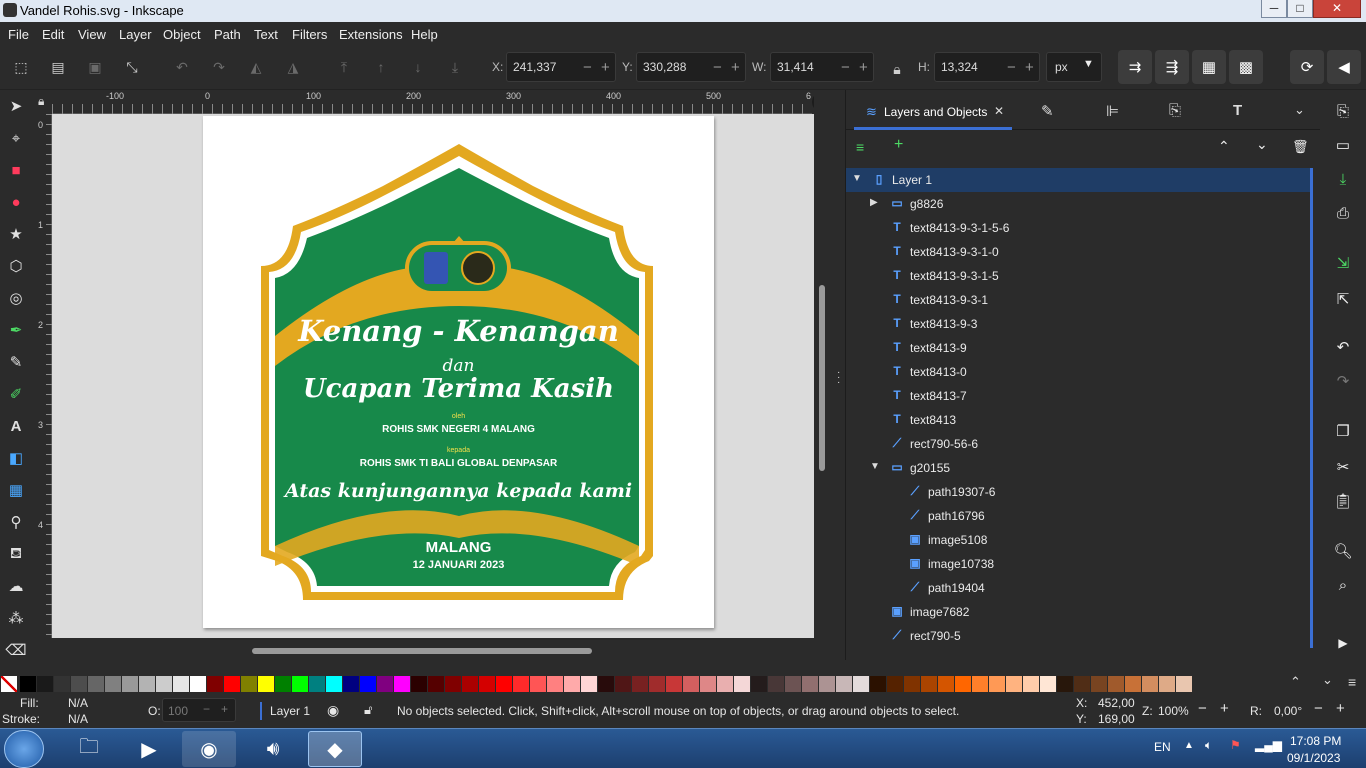  Describe the element at coordinates (1262, 144) in the screenshot. I see `move-down-icon: ⌄` at that location.